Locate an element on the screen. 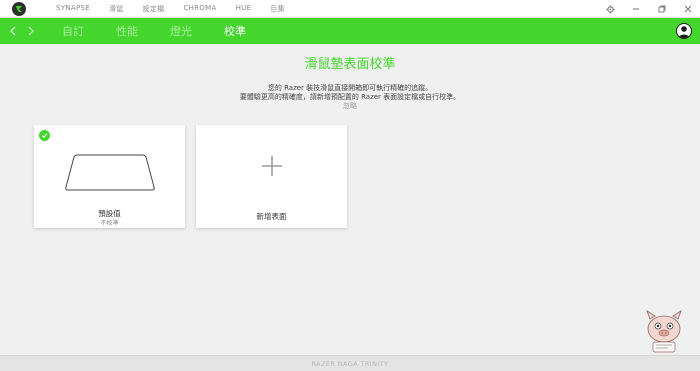  tab-customize: 自訂 is located at coordinates (73, 31).